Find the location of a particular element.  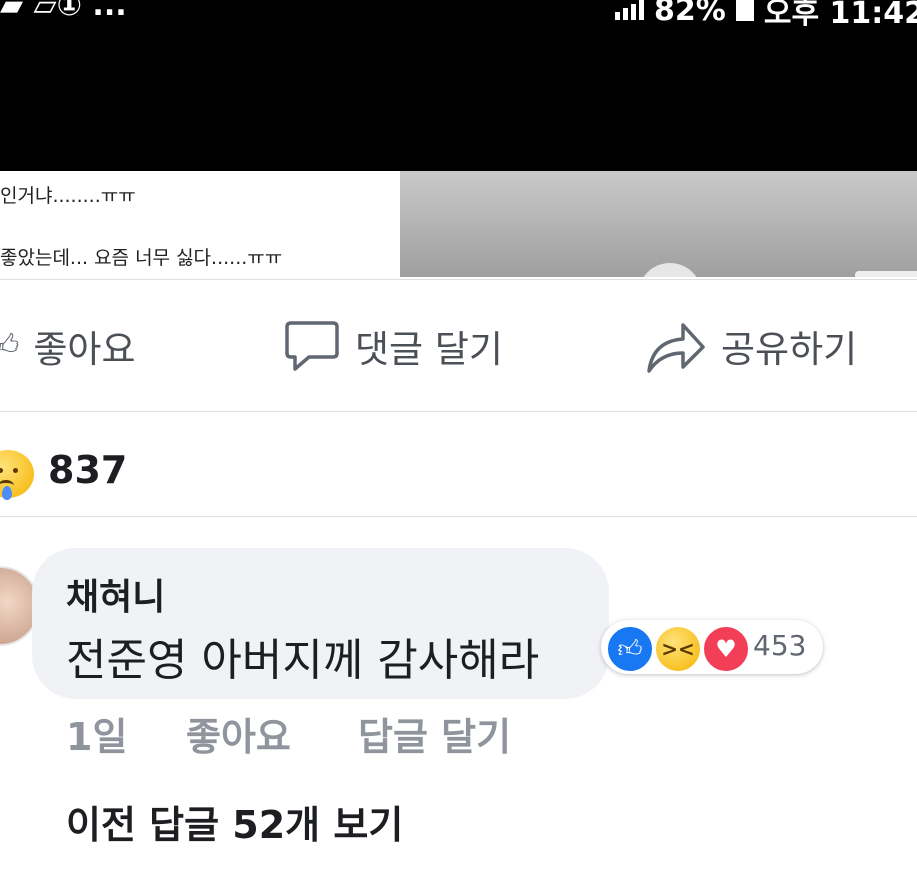

thumbs-up-icon: 👍︎ is located at coordinates (10, 345).